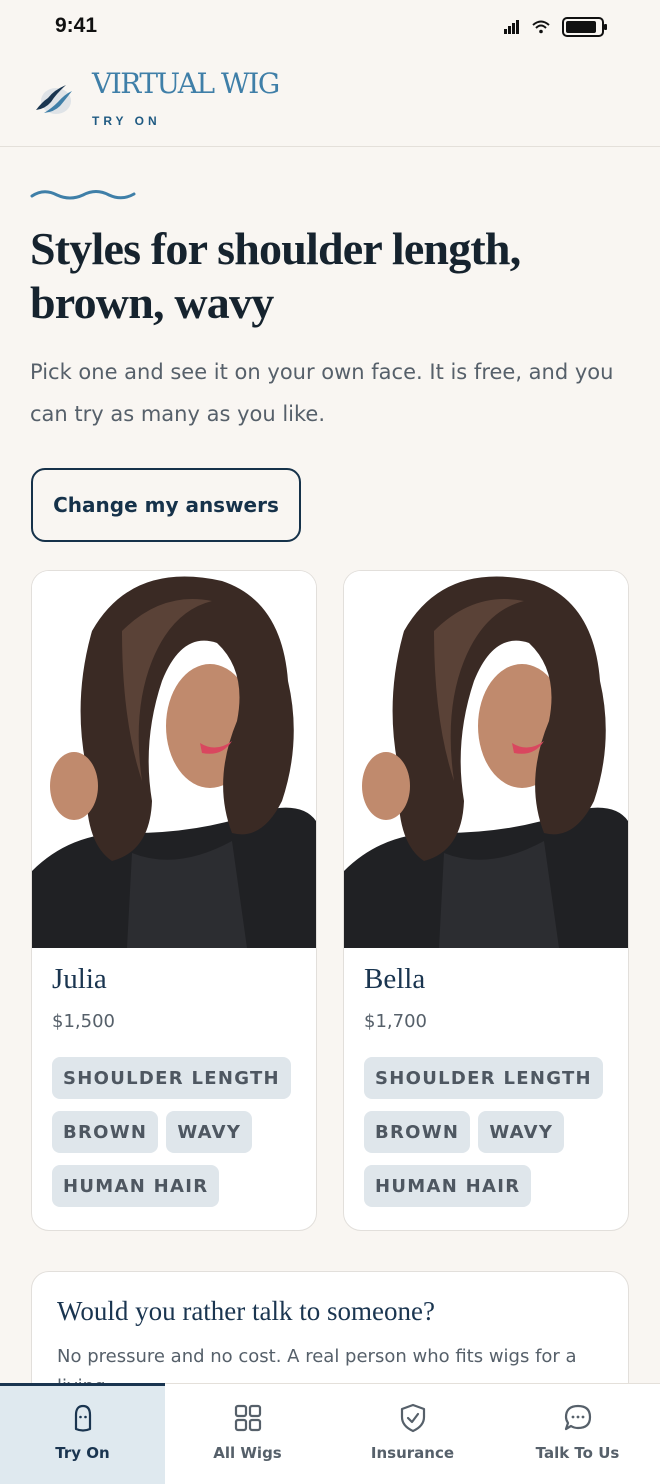  What do you see at coordinates (412, 1418) in the screenshot?
I see `shield-check-icon` at bounding box center [412, 1418].